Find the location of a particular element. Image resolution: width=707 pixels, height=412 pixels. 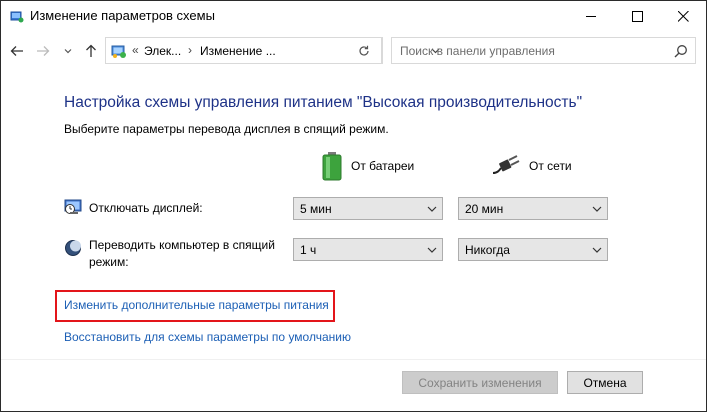

arrow-left-icon is located at coordinates (16, 51).